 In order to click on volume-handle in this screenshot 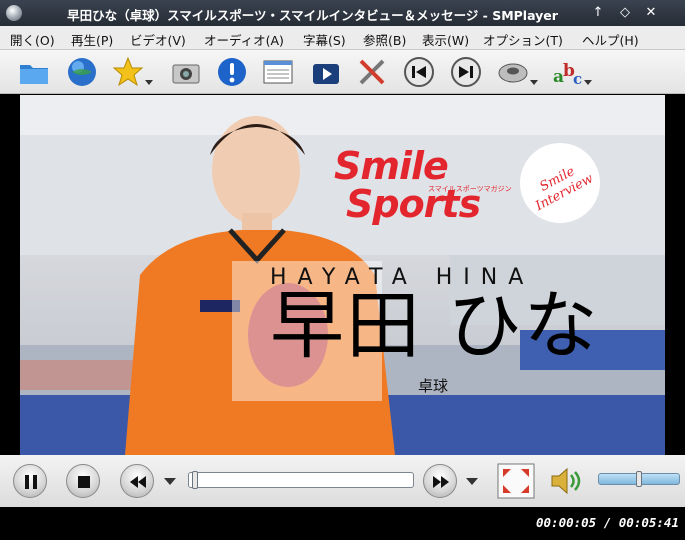, I will do `click(639, 479)`.